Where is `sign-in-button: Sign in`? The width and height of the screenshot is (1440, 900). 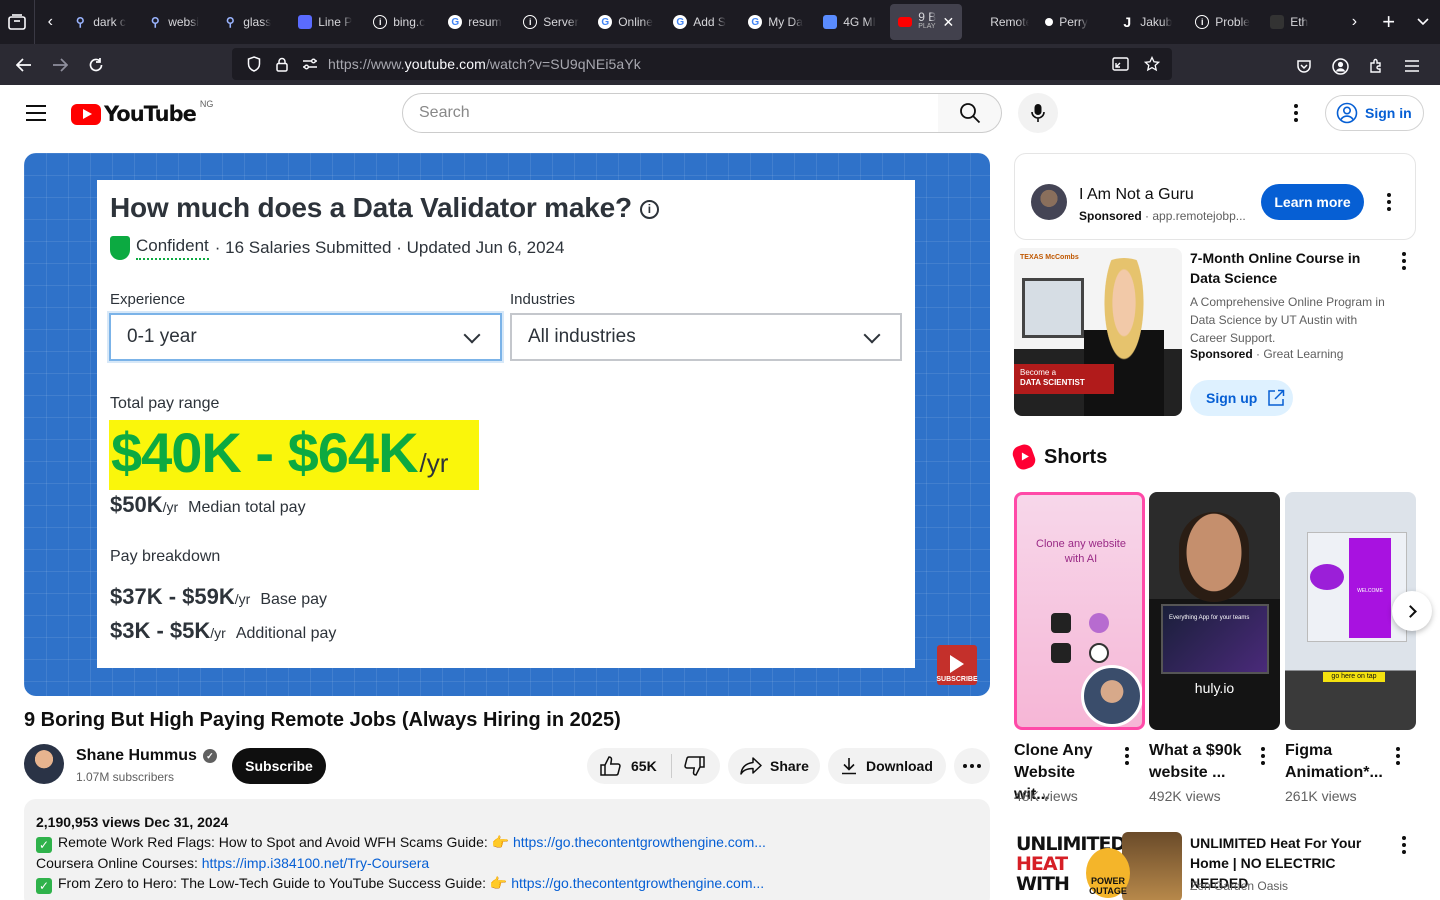
sign-in-button: Sign in is located at coordinates (1374, 113).